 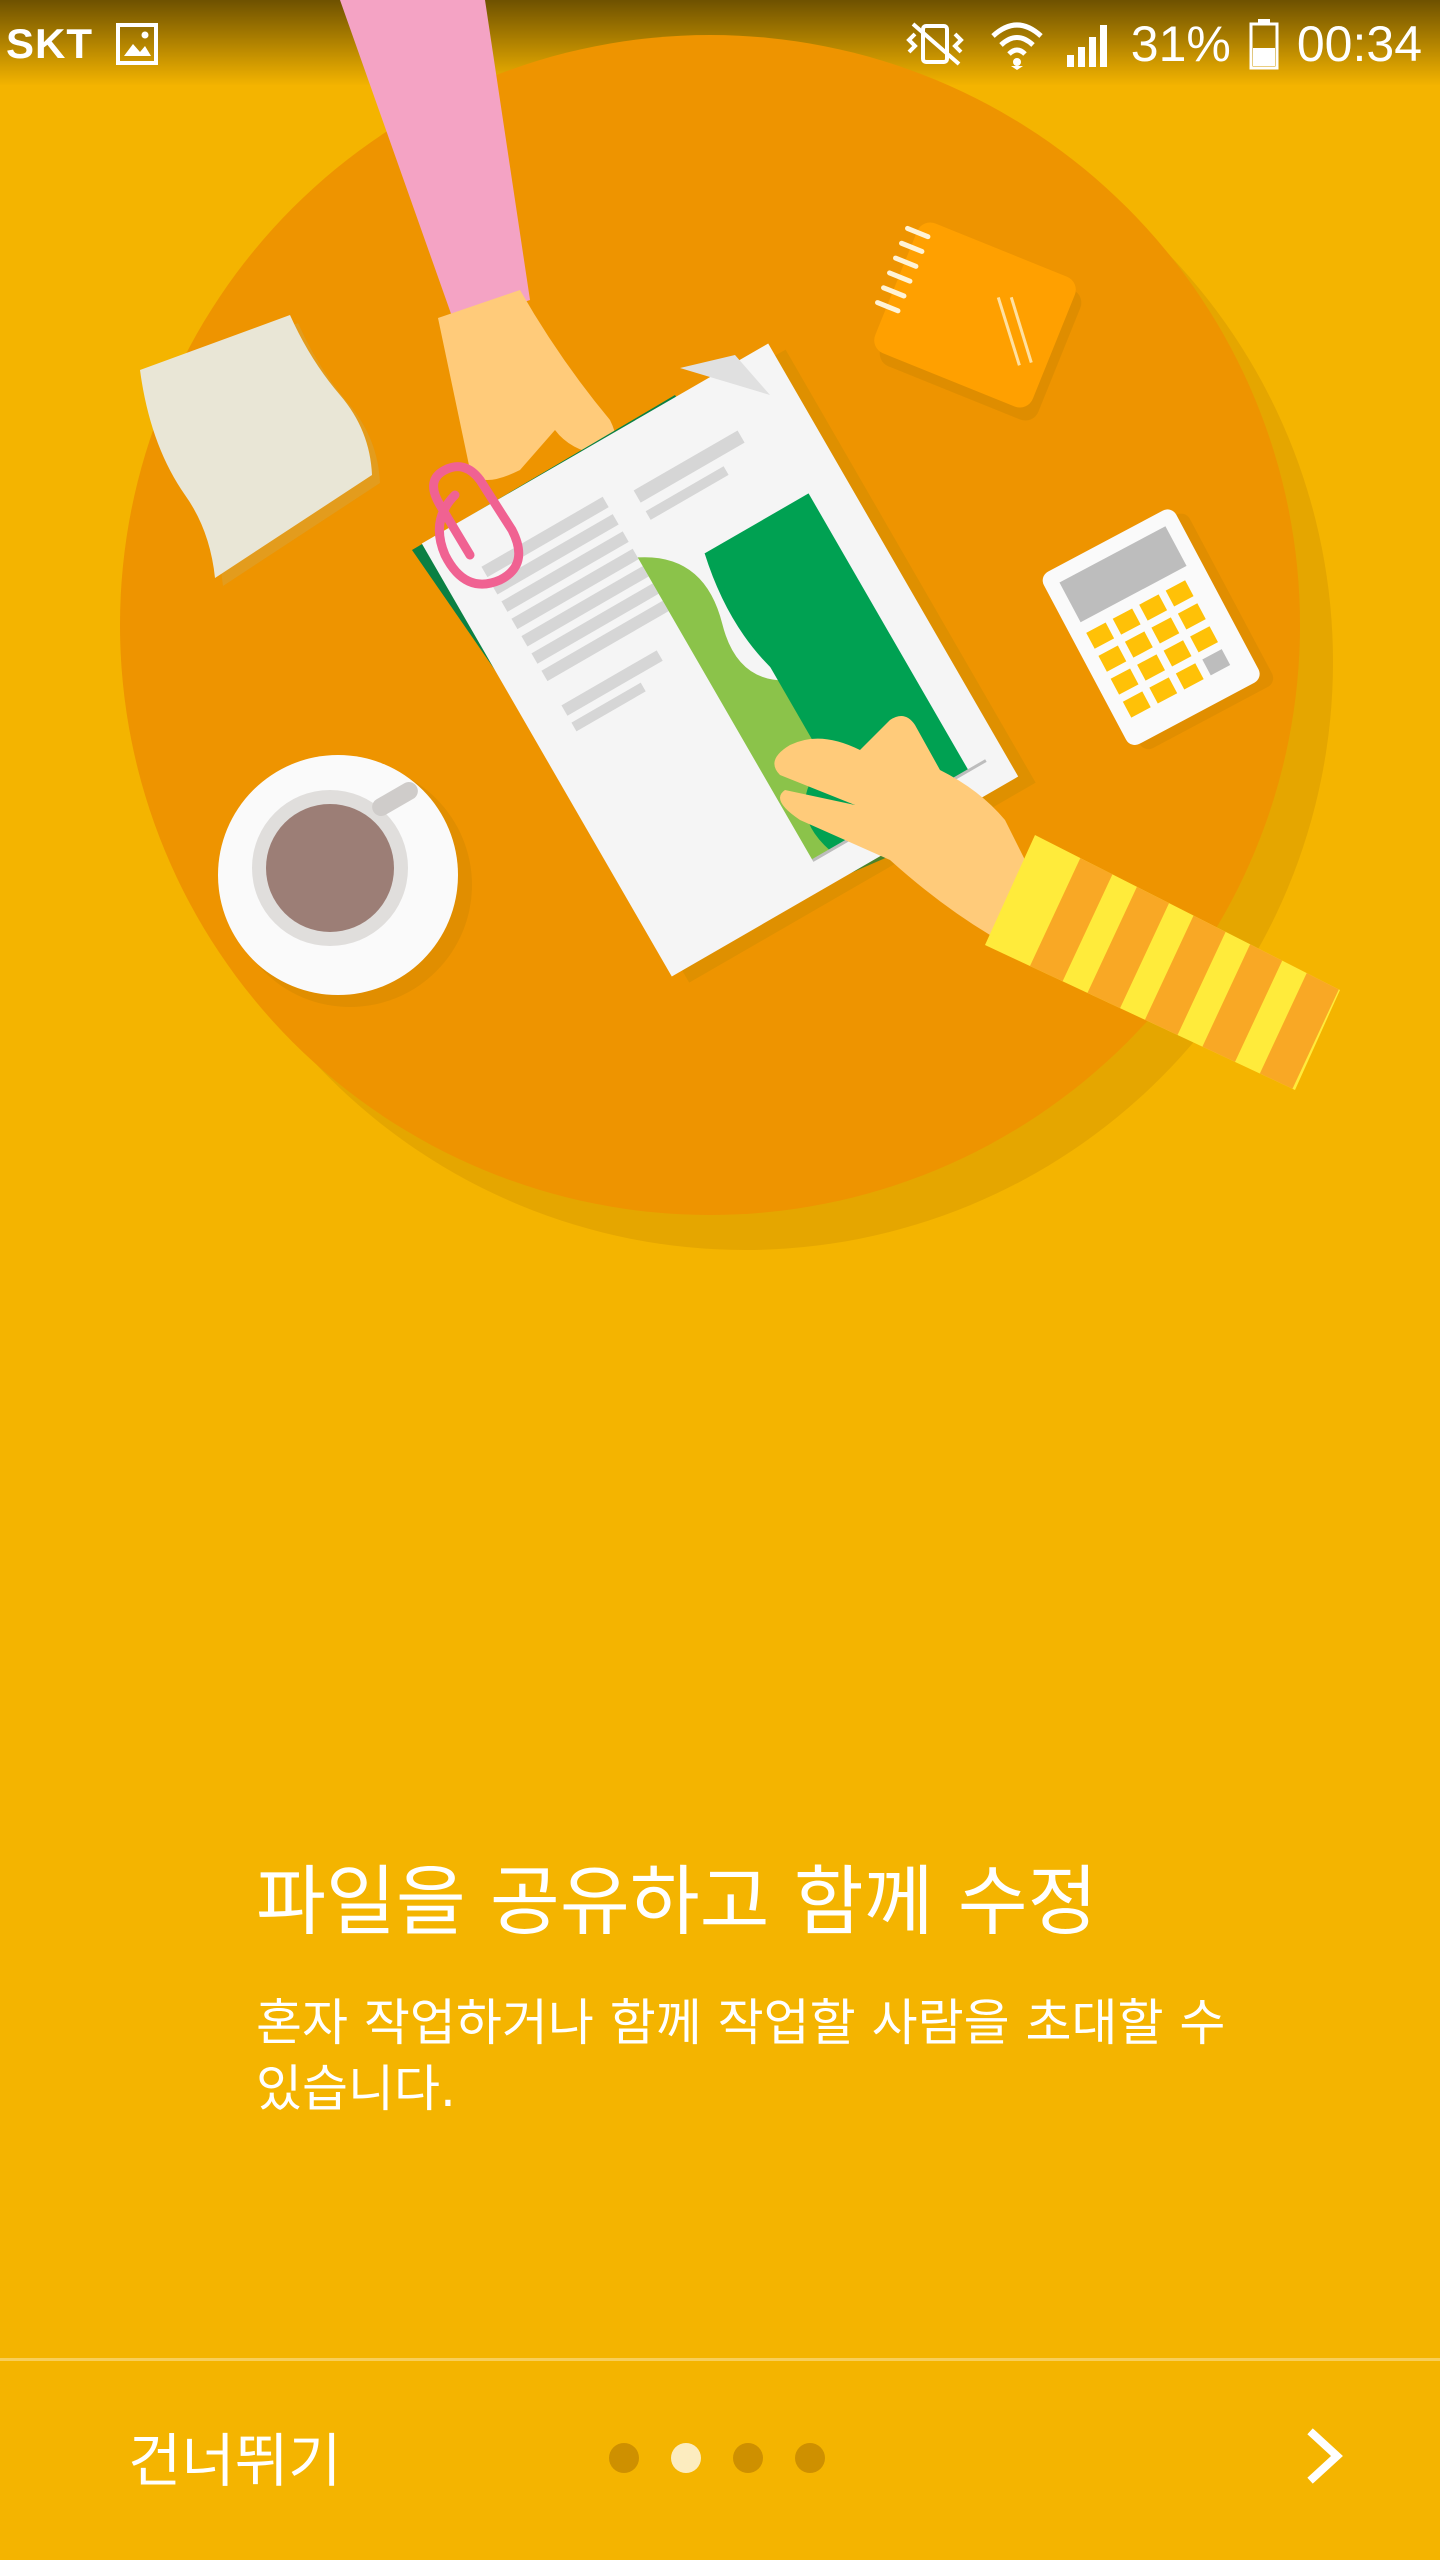 I want to click on skip-button: 건너뛰기, so click(x=234, y=2456).